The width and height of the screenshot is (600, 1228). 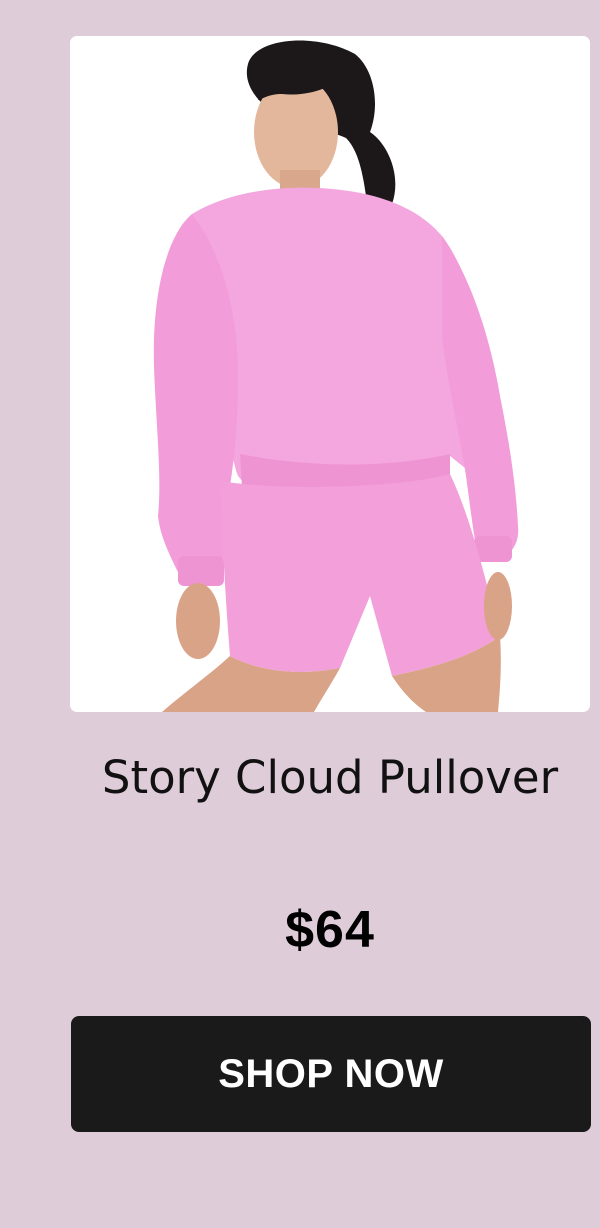 I want to click on product-price: $64, so click(x=330, y=930).